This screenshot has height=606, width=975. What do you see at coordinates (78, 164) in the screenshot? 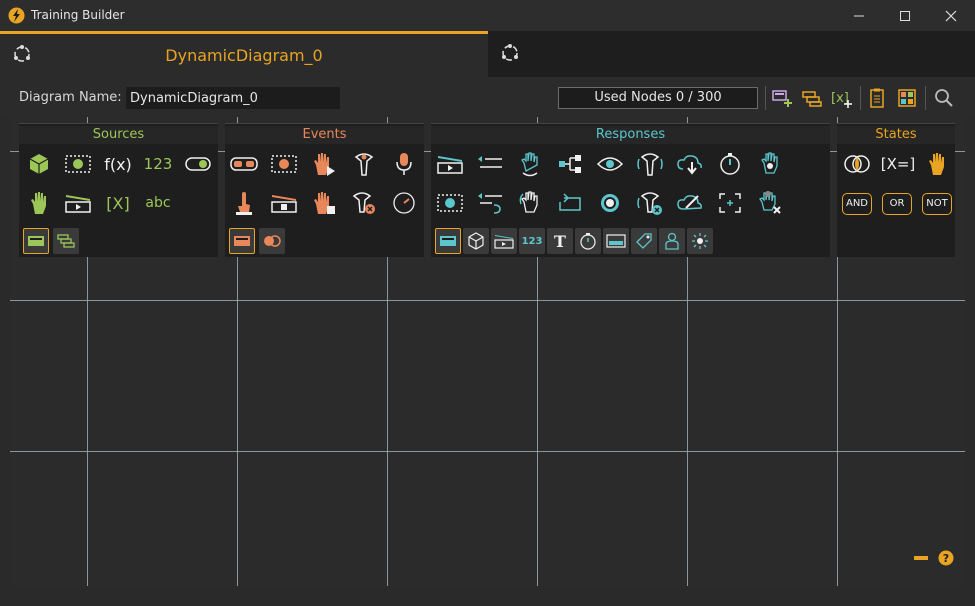
I see `media-source-node` at bounding box center [78, 164].